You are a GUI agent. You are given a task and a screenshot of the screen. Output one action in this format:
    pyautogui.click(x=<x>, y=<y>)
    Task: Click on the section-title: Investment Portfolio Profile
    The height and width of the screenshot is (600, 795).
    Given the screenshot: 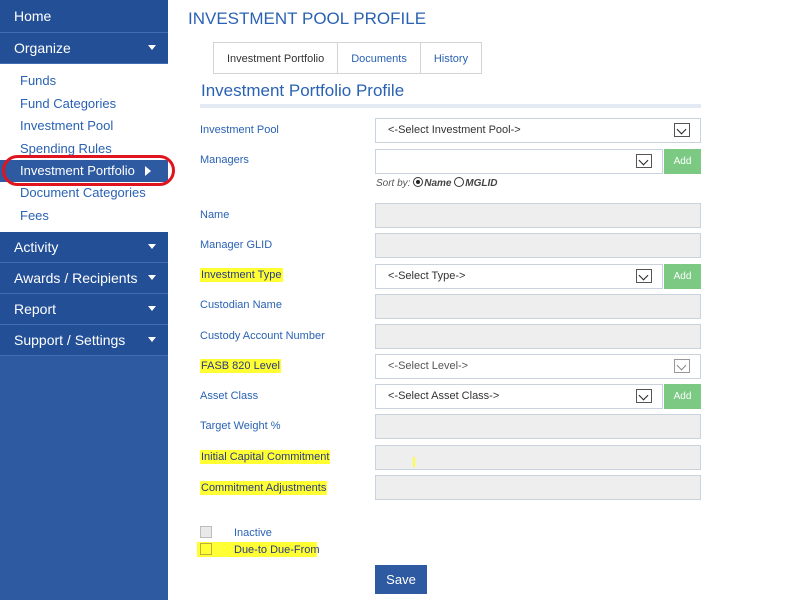 What is the action you would take?
    pyautogui.click(x=303, y=90)
    